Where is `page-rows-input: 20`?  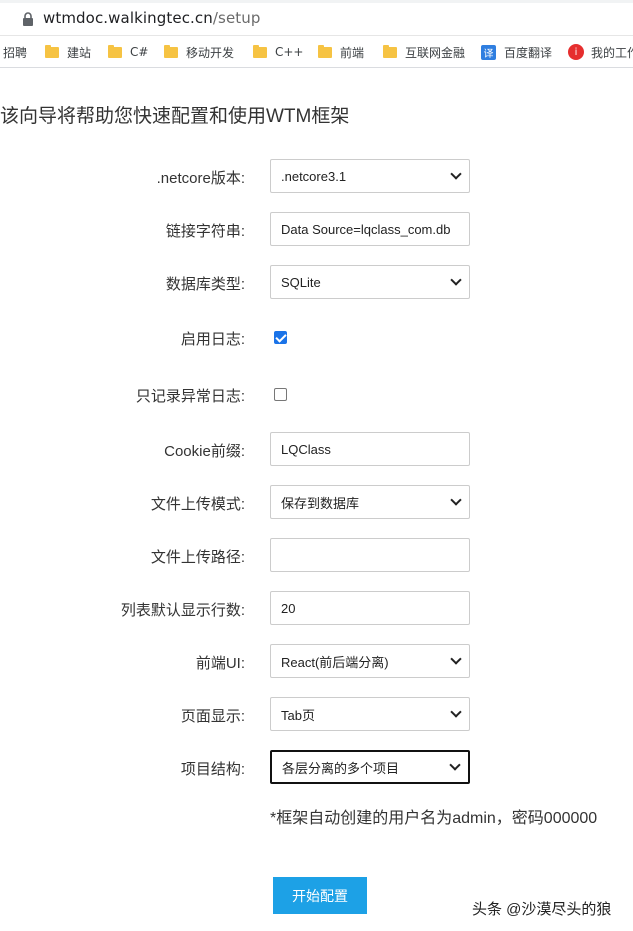
page-rows-input: 20 is located at coordinates (370, 608).